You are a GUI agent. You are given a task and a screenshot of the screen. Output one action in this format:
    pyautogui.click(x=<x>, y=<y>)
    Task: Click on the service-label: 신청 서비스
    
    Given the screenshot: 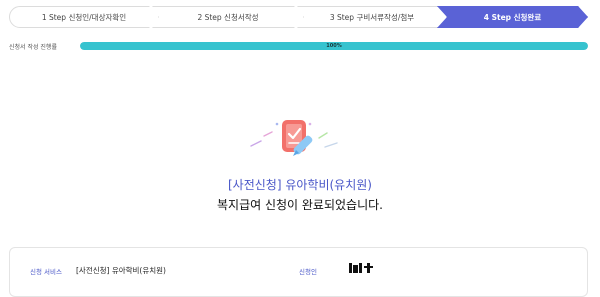 What is the action you would take?
    pyautogui.click(x=46, y=272)
    